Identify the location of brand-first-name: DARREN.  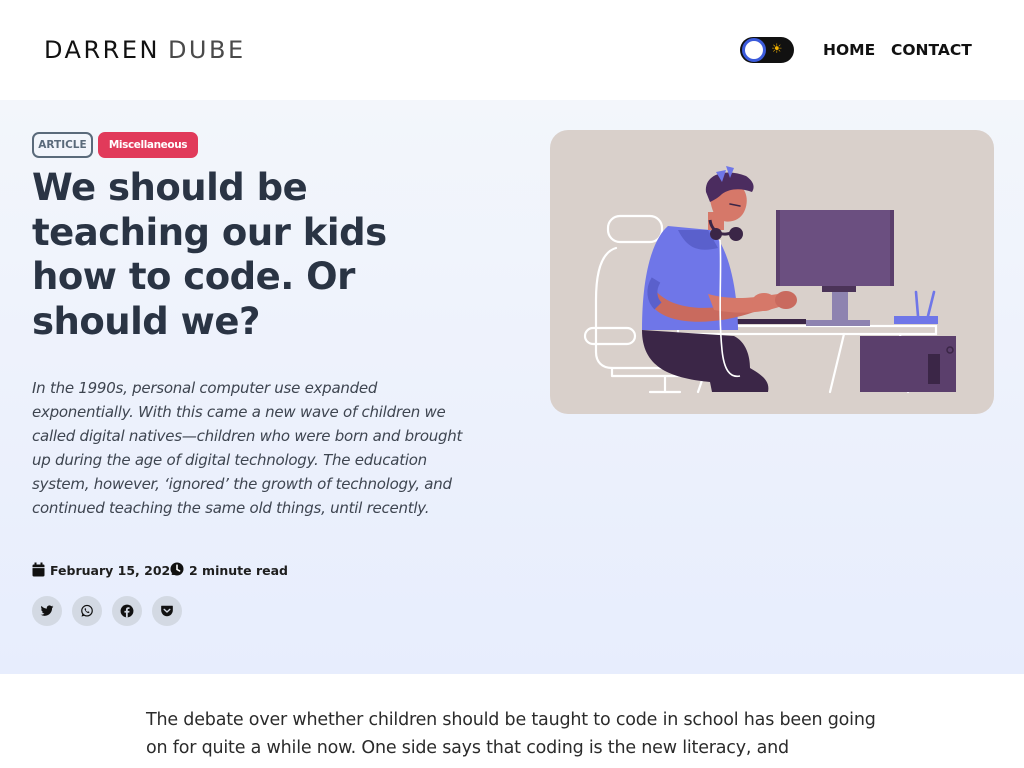
(102, 50).